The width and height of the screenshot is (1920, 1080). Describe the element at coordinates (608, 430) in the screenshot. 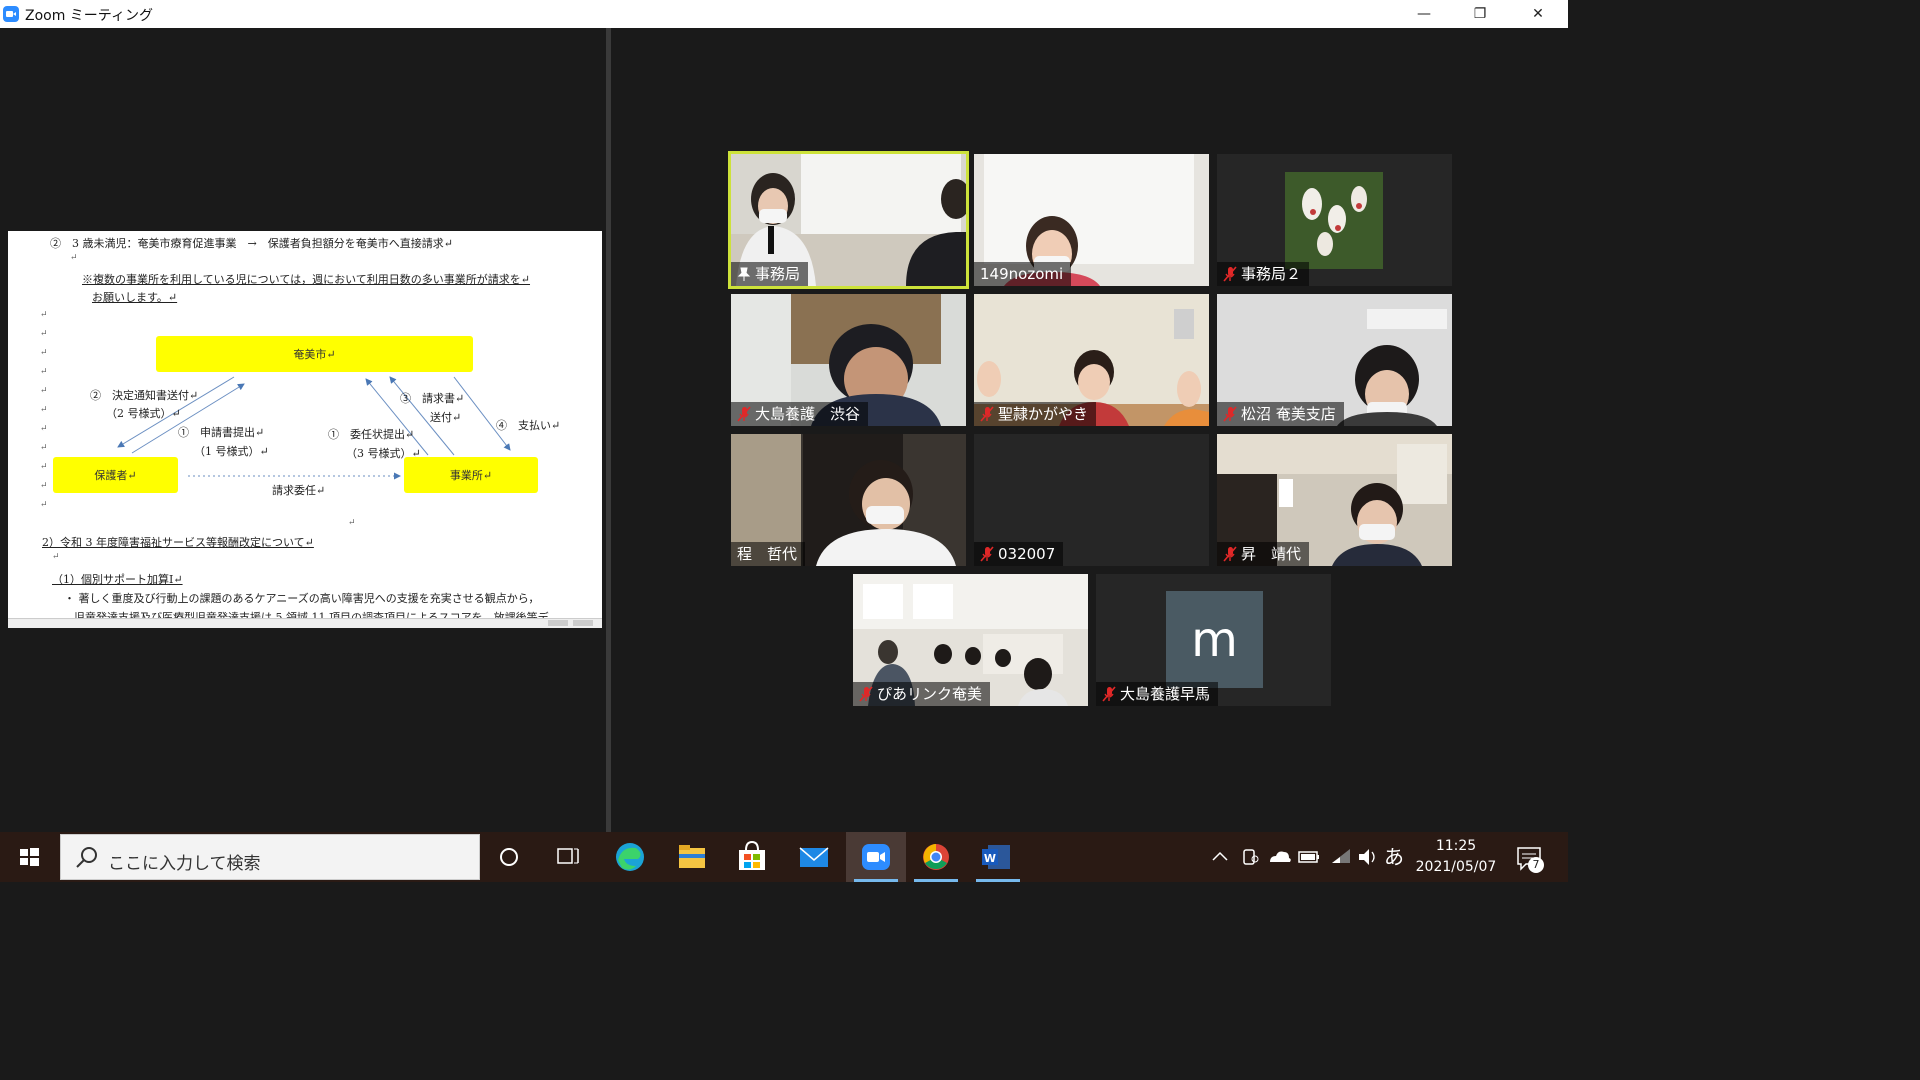

I see `split-divider` at that location.